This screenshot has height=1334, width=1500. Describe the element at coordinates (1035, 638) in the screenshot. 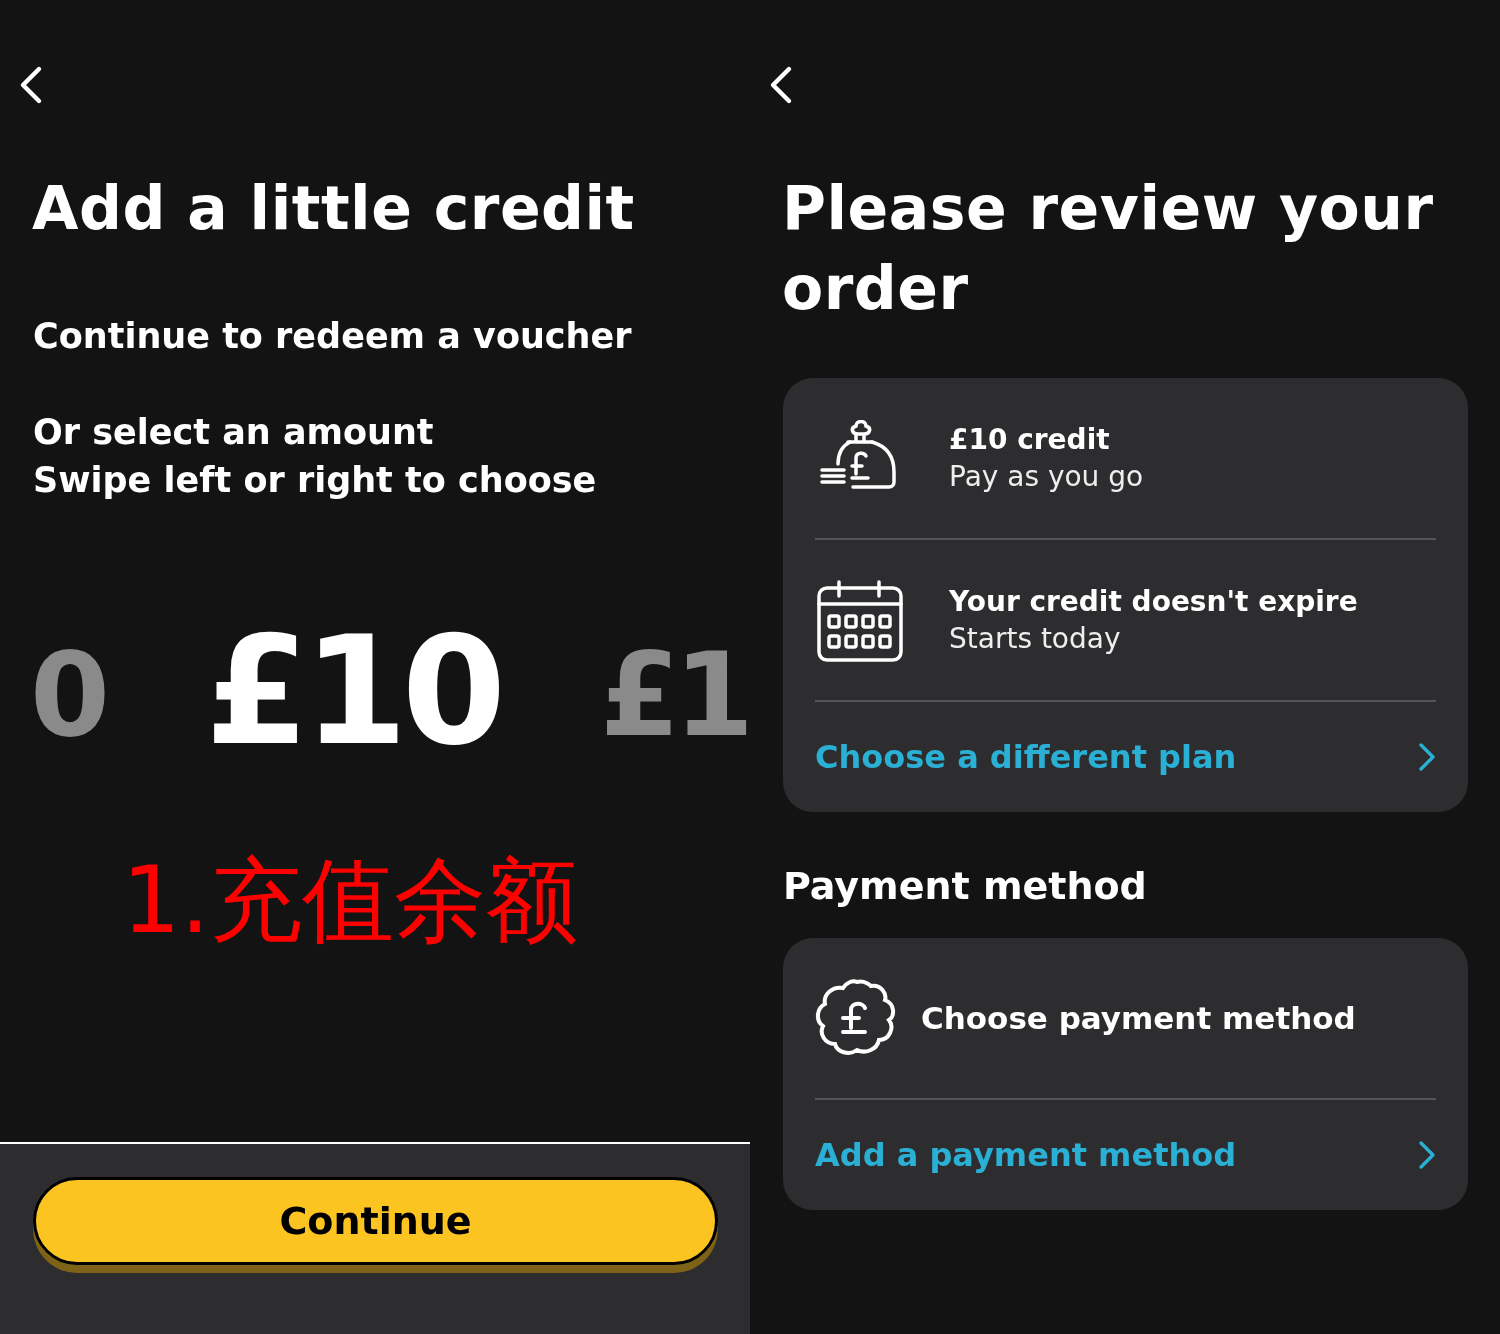

I see `plan-item-subtitle: Starts today` at that location.